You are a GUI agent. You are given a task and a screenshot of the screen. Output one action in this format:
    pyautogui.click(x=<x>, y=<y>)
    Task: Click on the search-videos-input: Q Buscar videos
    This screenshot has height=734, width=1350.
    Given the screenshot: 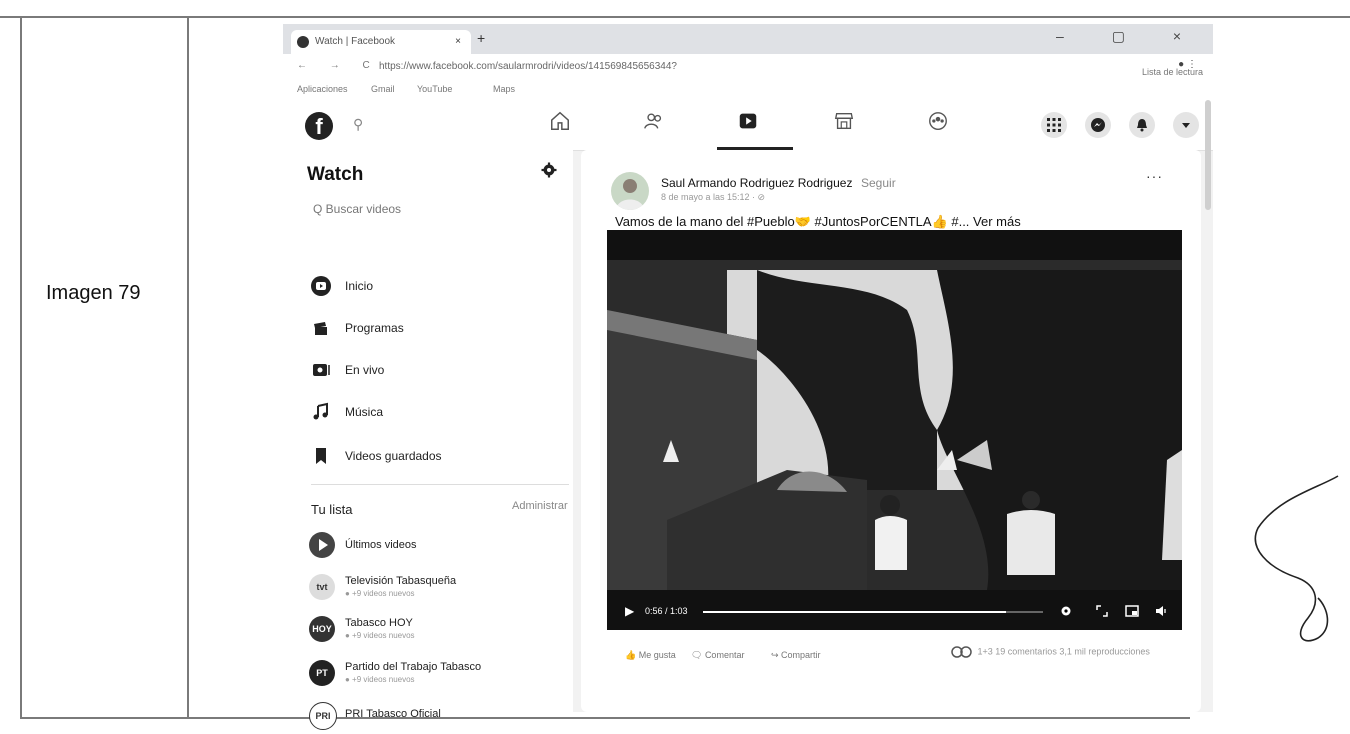 What is the action you would take?
    pyautogui.click(x=357, y=209)
    